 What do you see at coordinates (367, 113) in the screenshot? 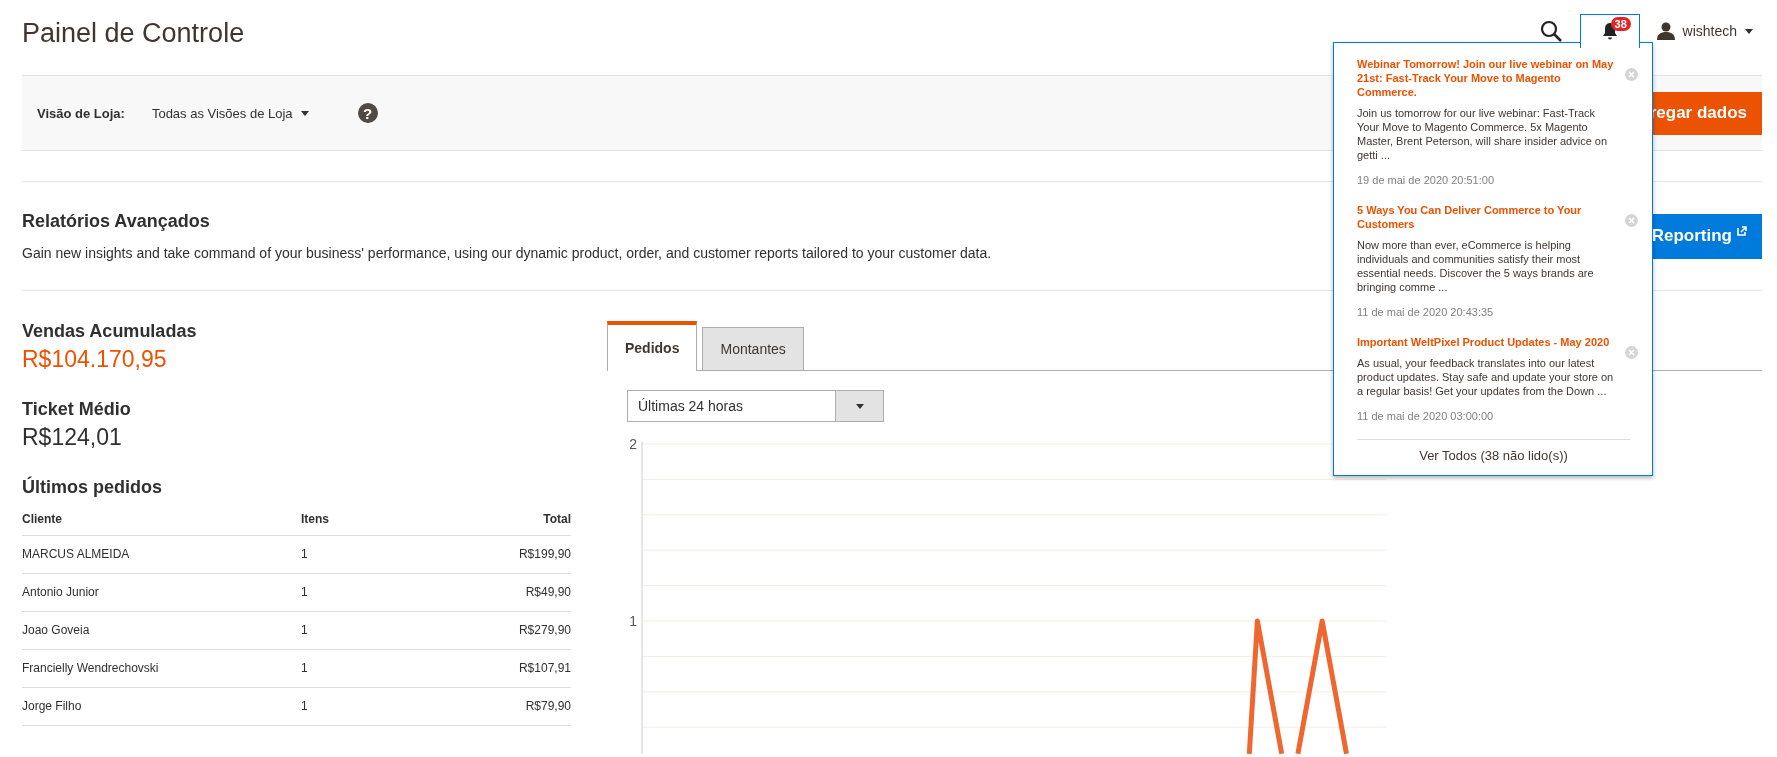
I see `help-icon: ?` at bounding box center [367, 113].